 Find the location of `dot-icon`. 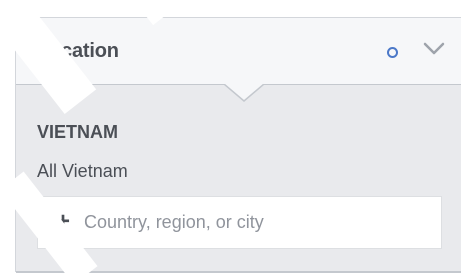

dot-icon is located at coordinates (392, 52).